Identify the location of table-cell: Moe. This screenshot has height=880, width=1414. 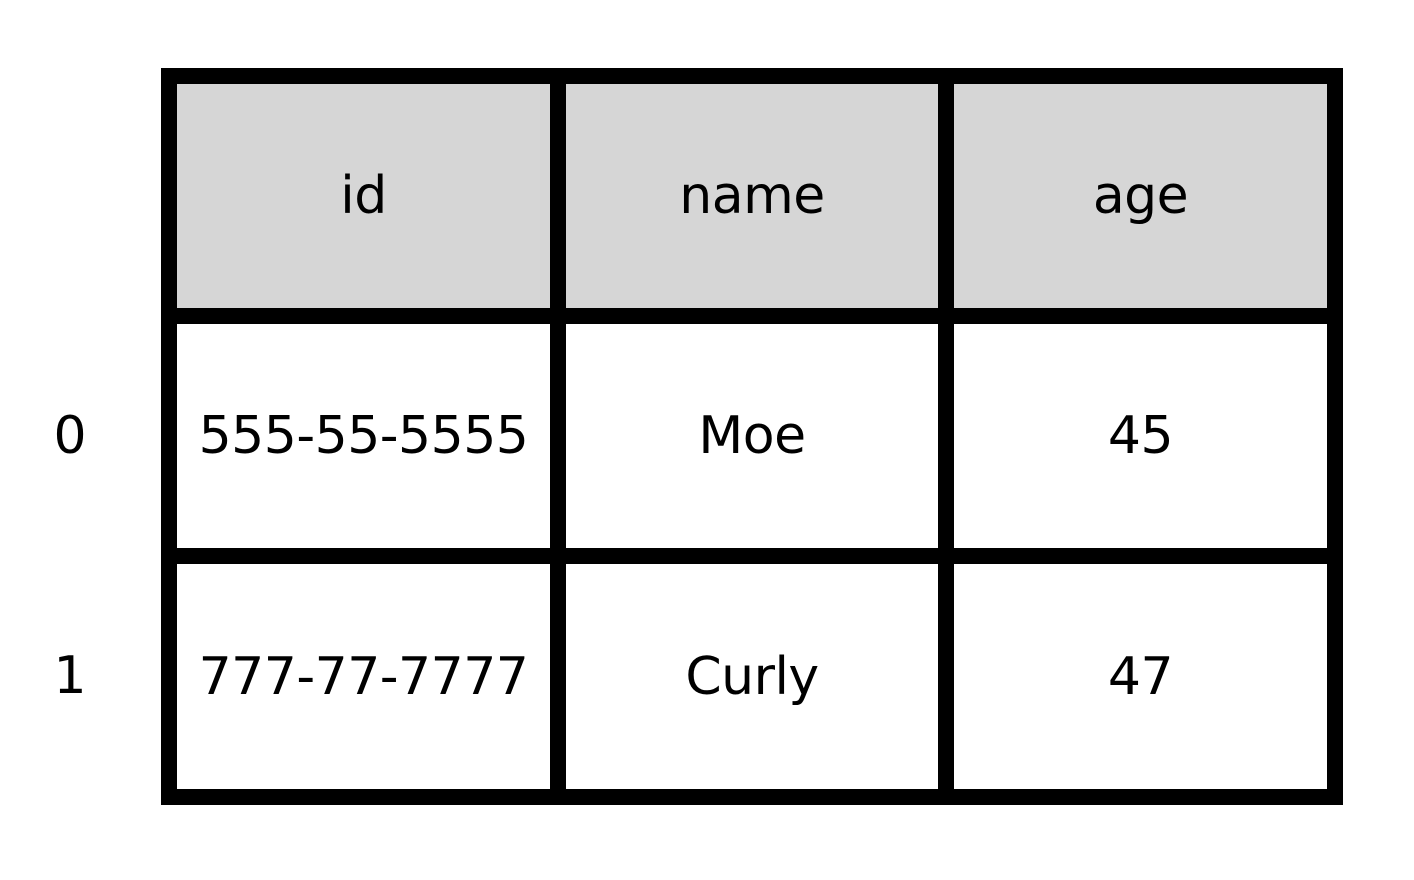
(752, 436).